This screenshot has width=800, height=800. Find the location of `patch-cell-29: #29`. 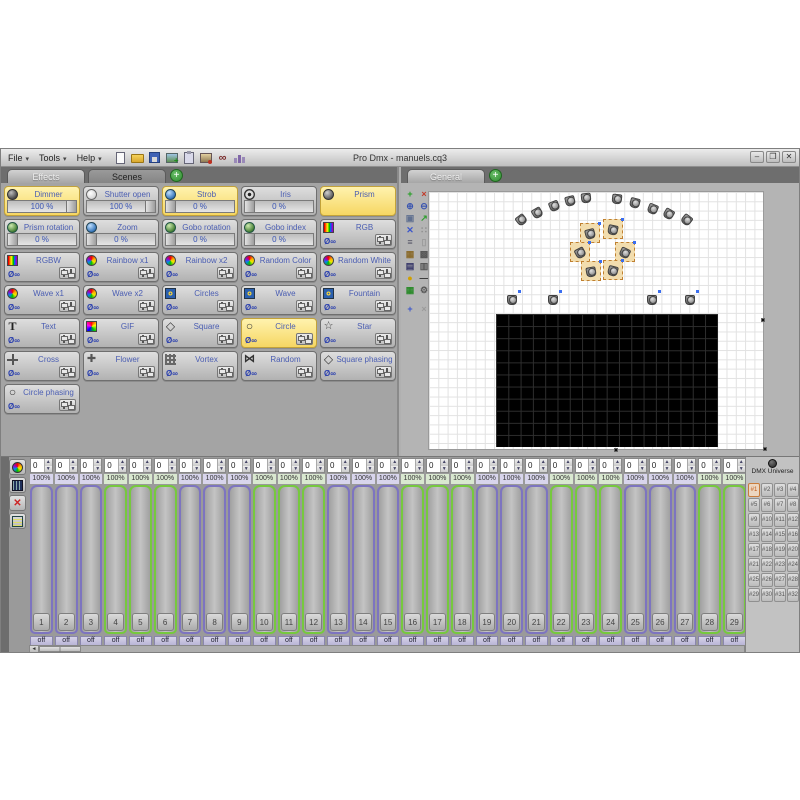

patch-cell-29: #29 is located at coordinates (754, 595).